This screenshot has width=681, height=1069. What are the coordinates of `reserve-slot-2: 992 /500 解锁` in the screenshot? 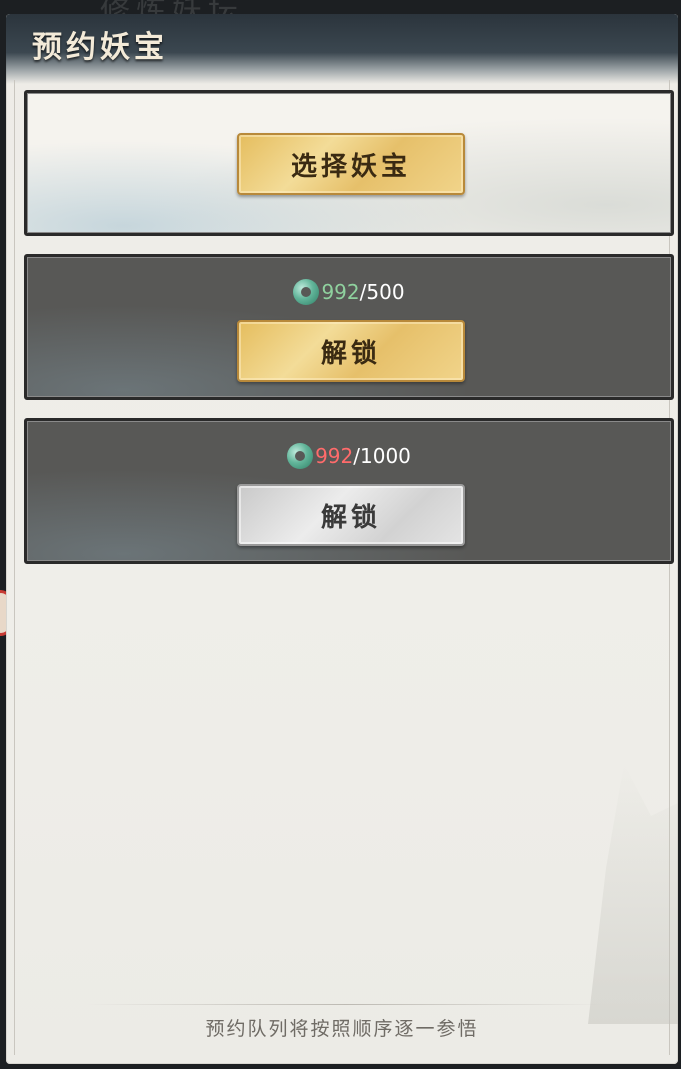 It's located at (349, 327).